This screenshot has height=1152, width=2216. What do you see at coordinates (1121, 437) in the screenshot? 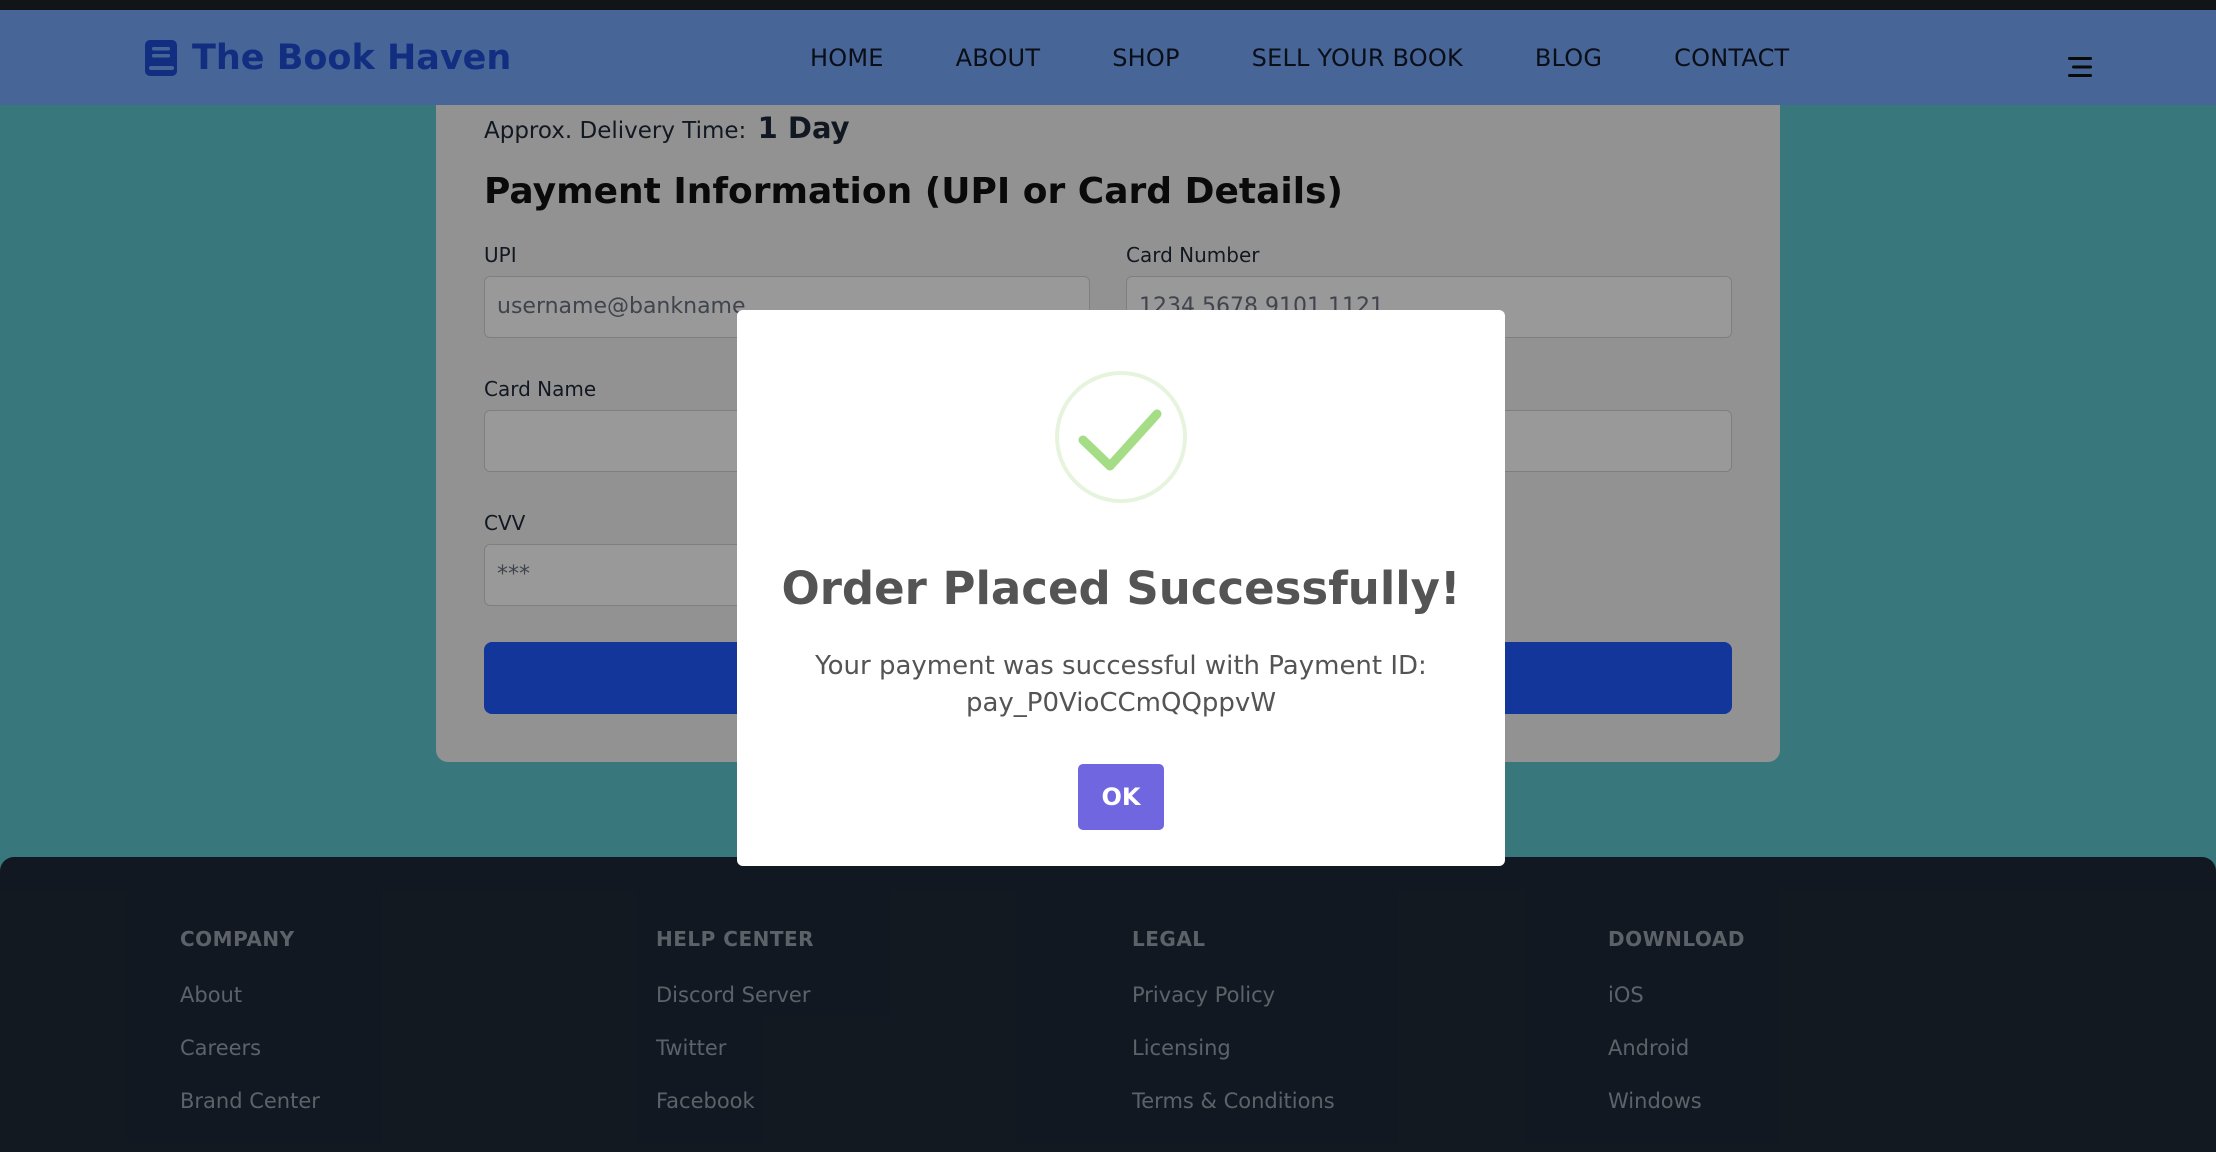
I see `success-check-icon` at bounding box center [1121, 437].